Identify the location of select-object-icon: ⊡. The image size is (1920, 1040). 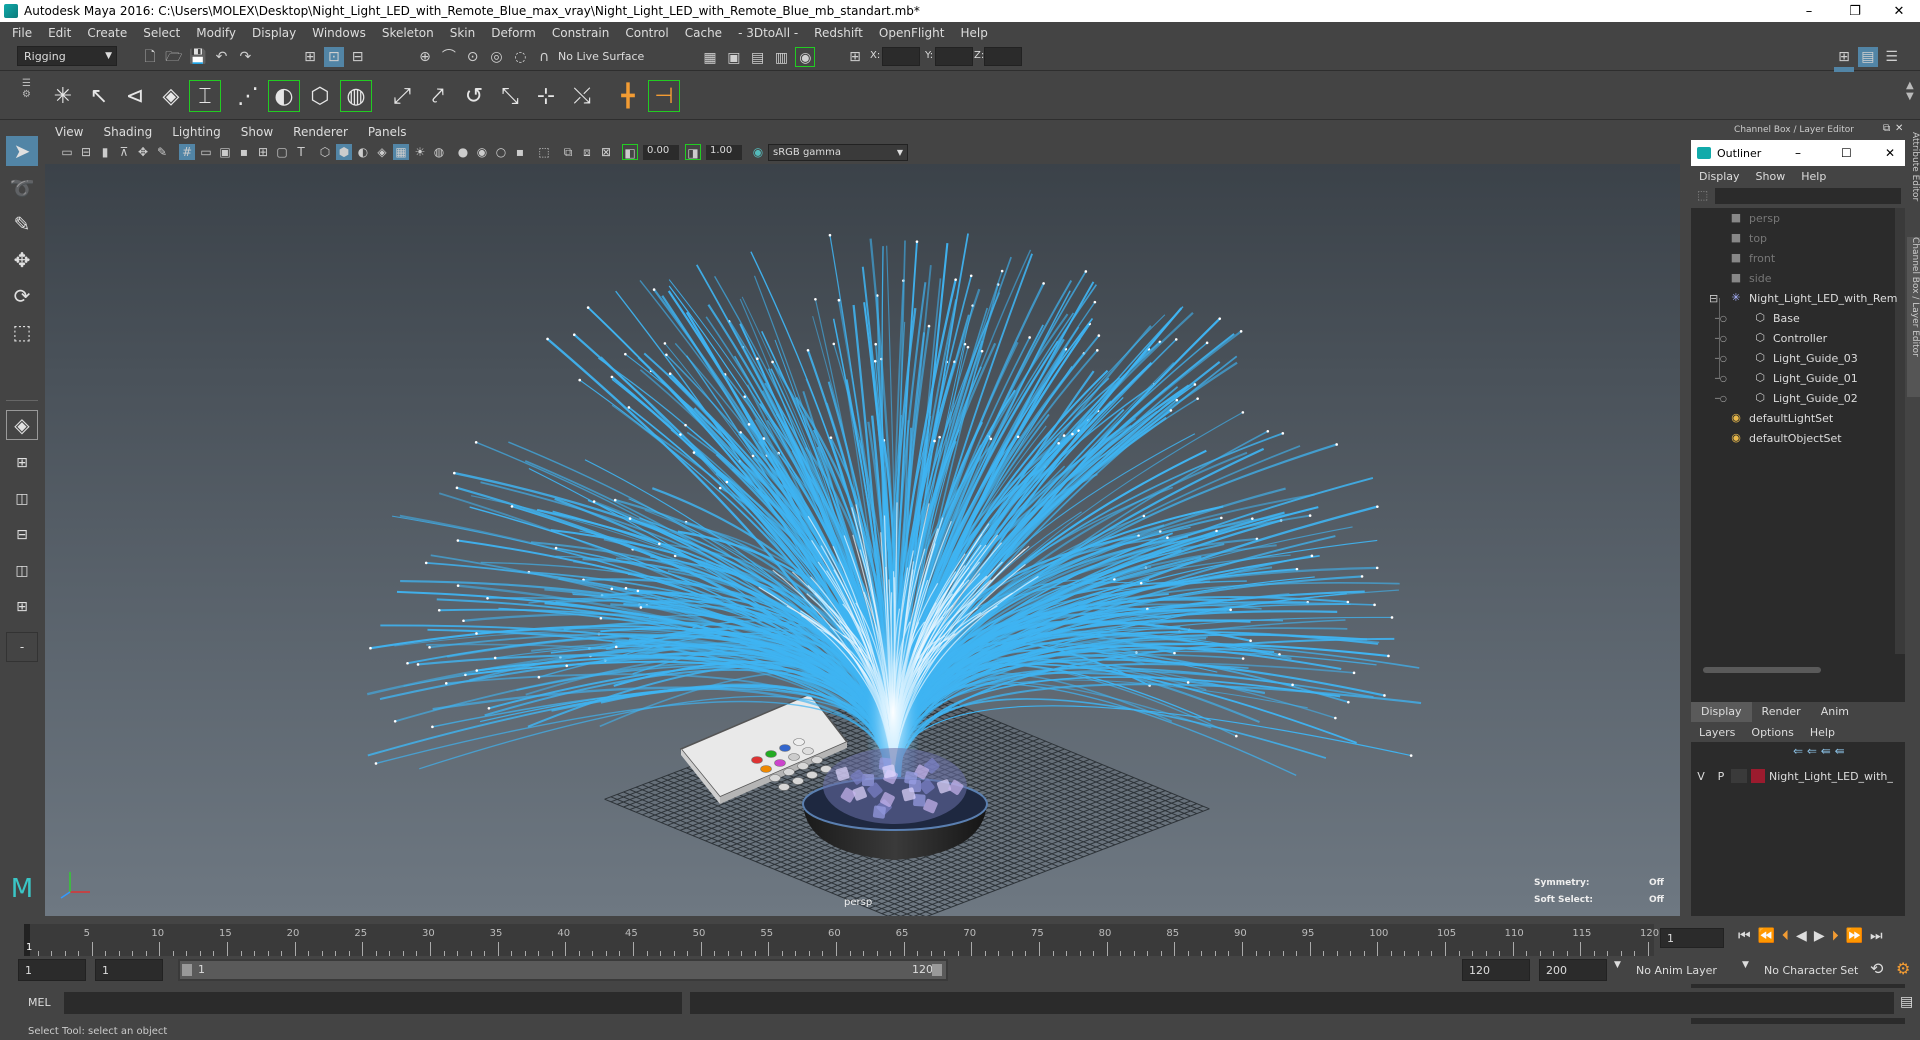
(333, 57).